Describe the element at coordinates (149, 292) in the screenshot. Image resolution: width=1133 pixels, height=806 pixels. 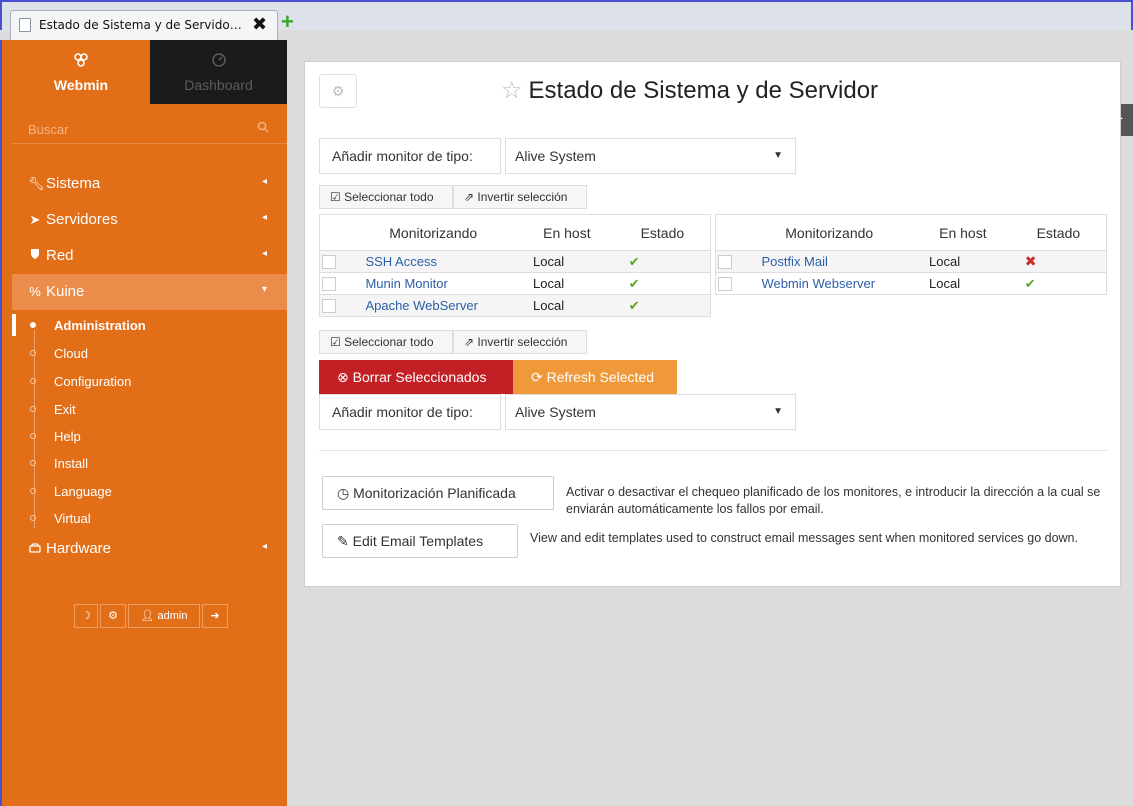
I see `sidebar-item-kuine: % Kuine ▾` at that location.